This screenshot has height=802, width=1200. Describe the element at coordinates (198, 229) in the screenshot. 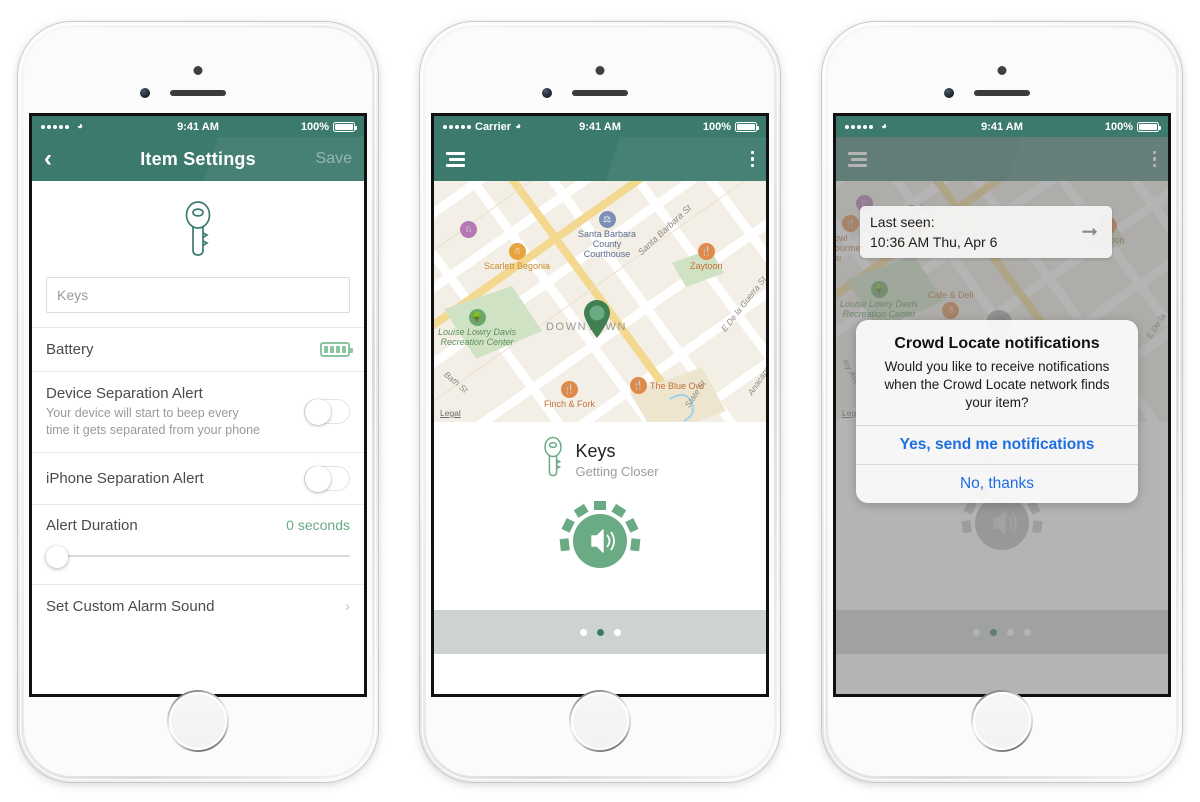

I see `item-key-icon` at that location.